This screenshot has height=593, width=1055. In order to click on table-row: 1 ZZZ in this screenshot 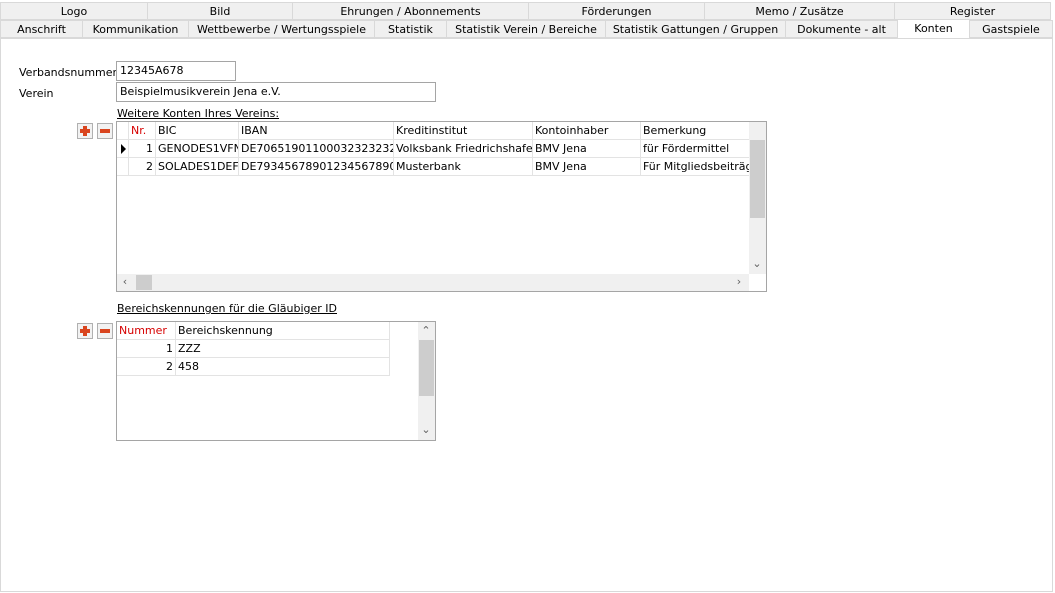, I will do `click(253, 349)`.